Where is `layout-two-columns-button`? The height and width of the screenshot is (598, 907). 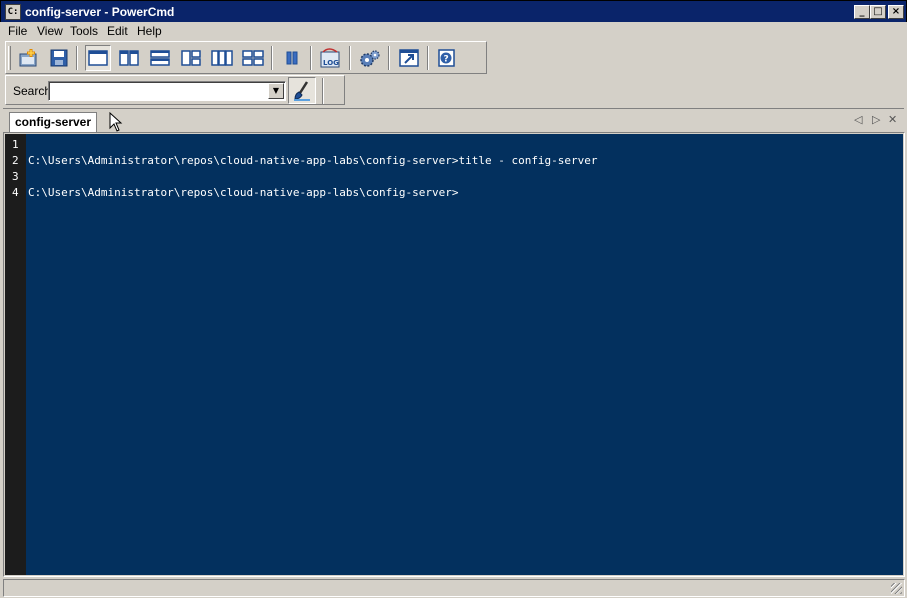
layout-two-columns-button is located at coordinates (129, 58).